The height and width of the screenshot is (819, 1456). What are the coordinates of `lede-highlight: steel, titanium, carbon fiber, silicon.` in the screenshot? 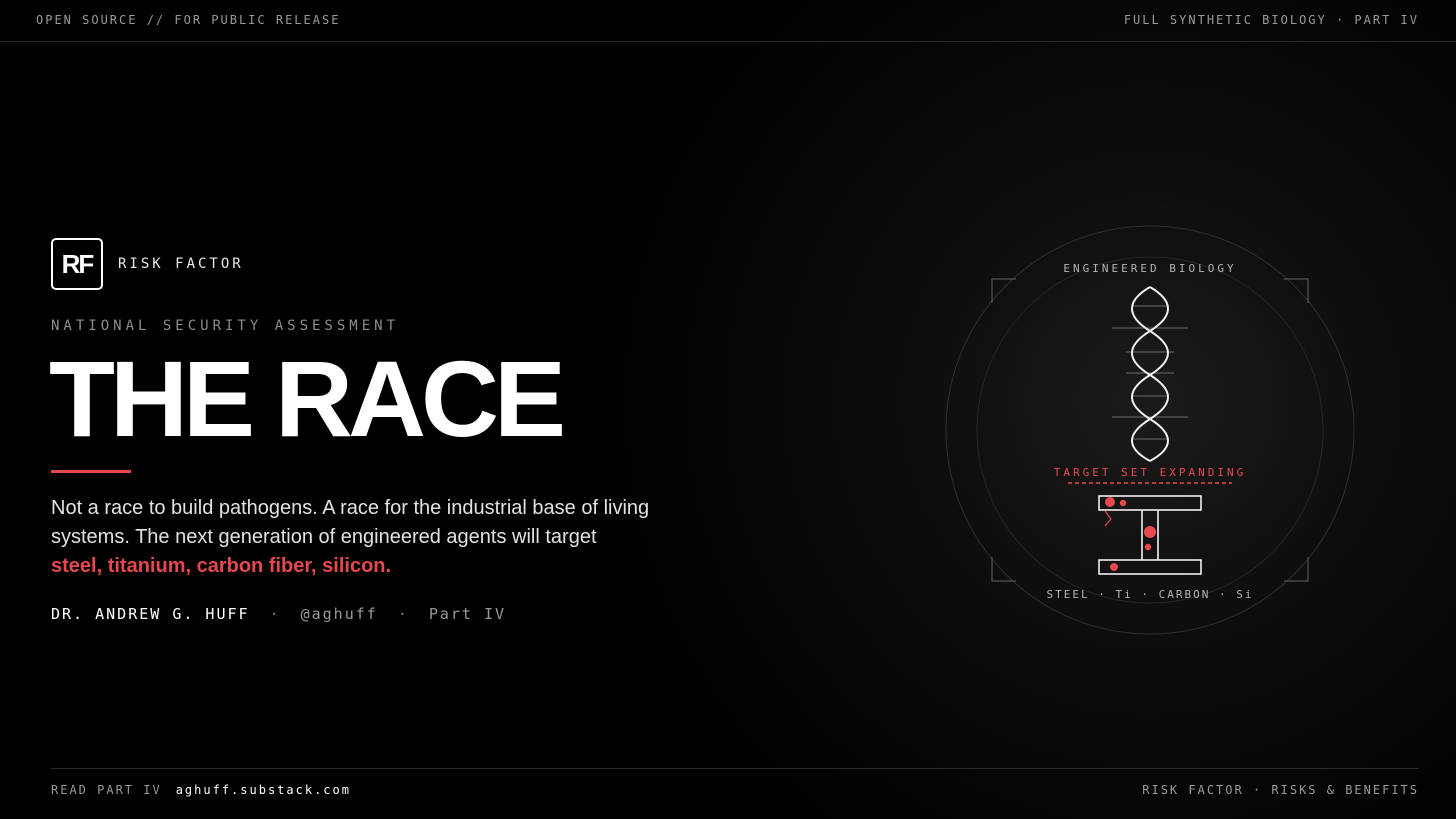 It's located at (221, 566).